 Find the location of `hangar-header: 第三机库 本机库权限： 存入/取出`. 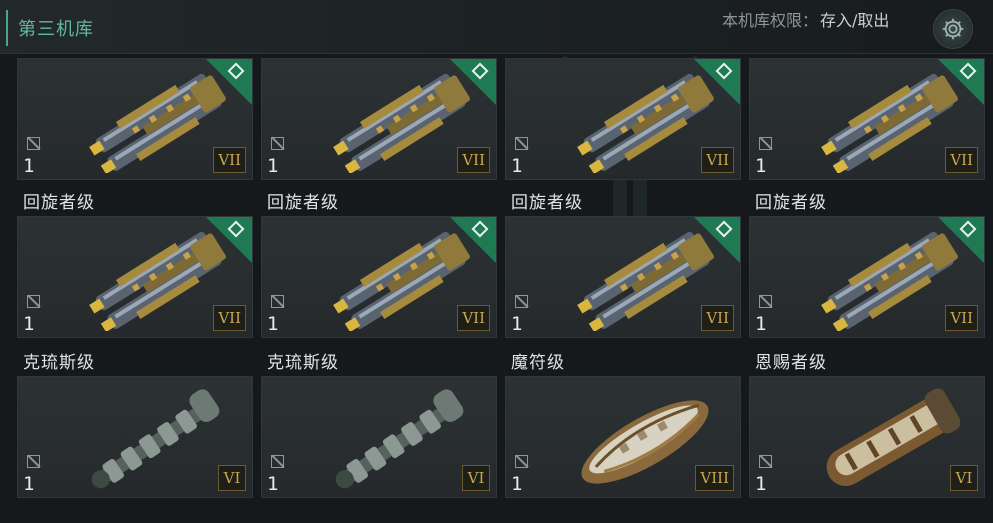

hangar-header: 第三机库 本机库权限： 存入/取出 is located at coordinates (496, 27).